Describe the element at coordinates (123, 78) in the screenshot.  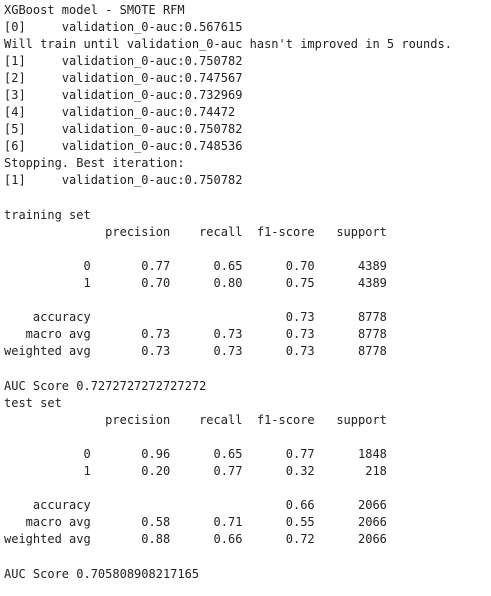
I see `log-round-2: [2] validation_0-auc:0.747567` at that location.